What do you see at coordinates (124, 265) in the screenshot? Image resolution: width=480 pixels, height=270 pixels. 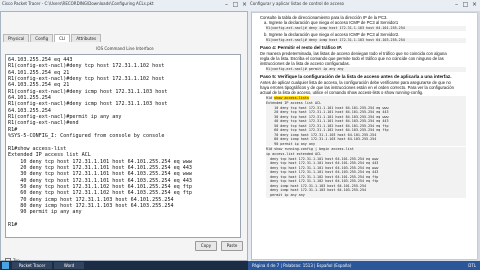 I see `taskbar: Packet Tracer Word` at bounding box center [124, 265].